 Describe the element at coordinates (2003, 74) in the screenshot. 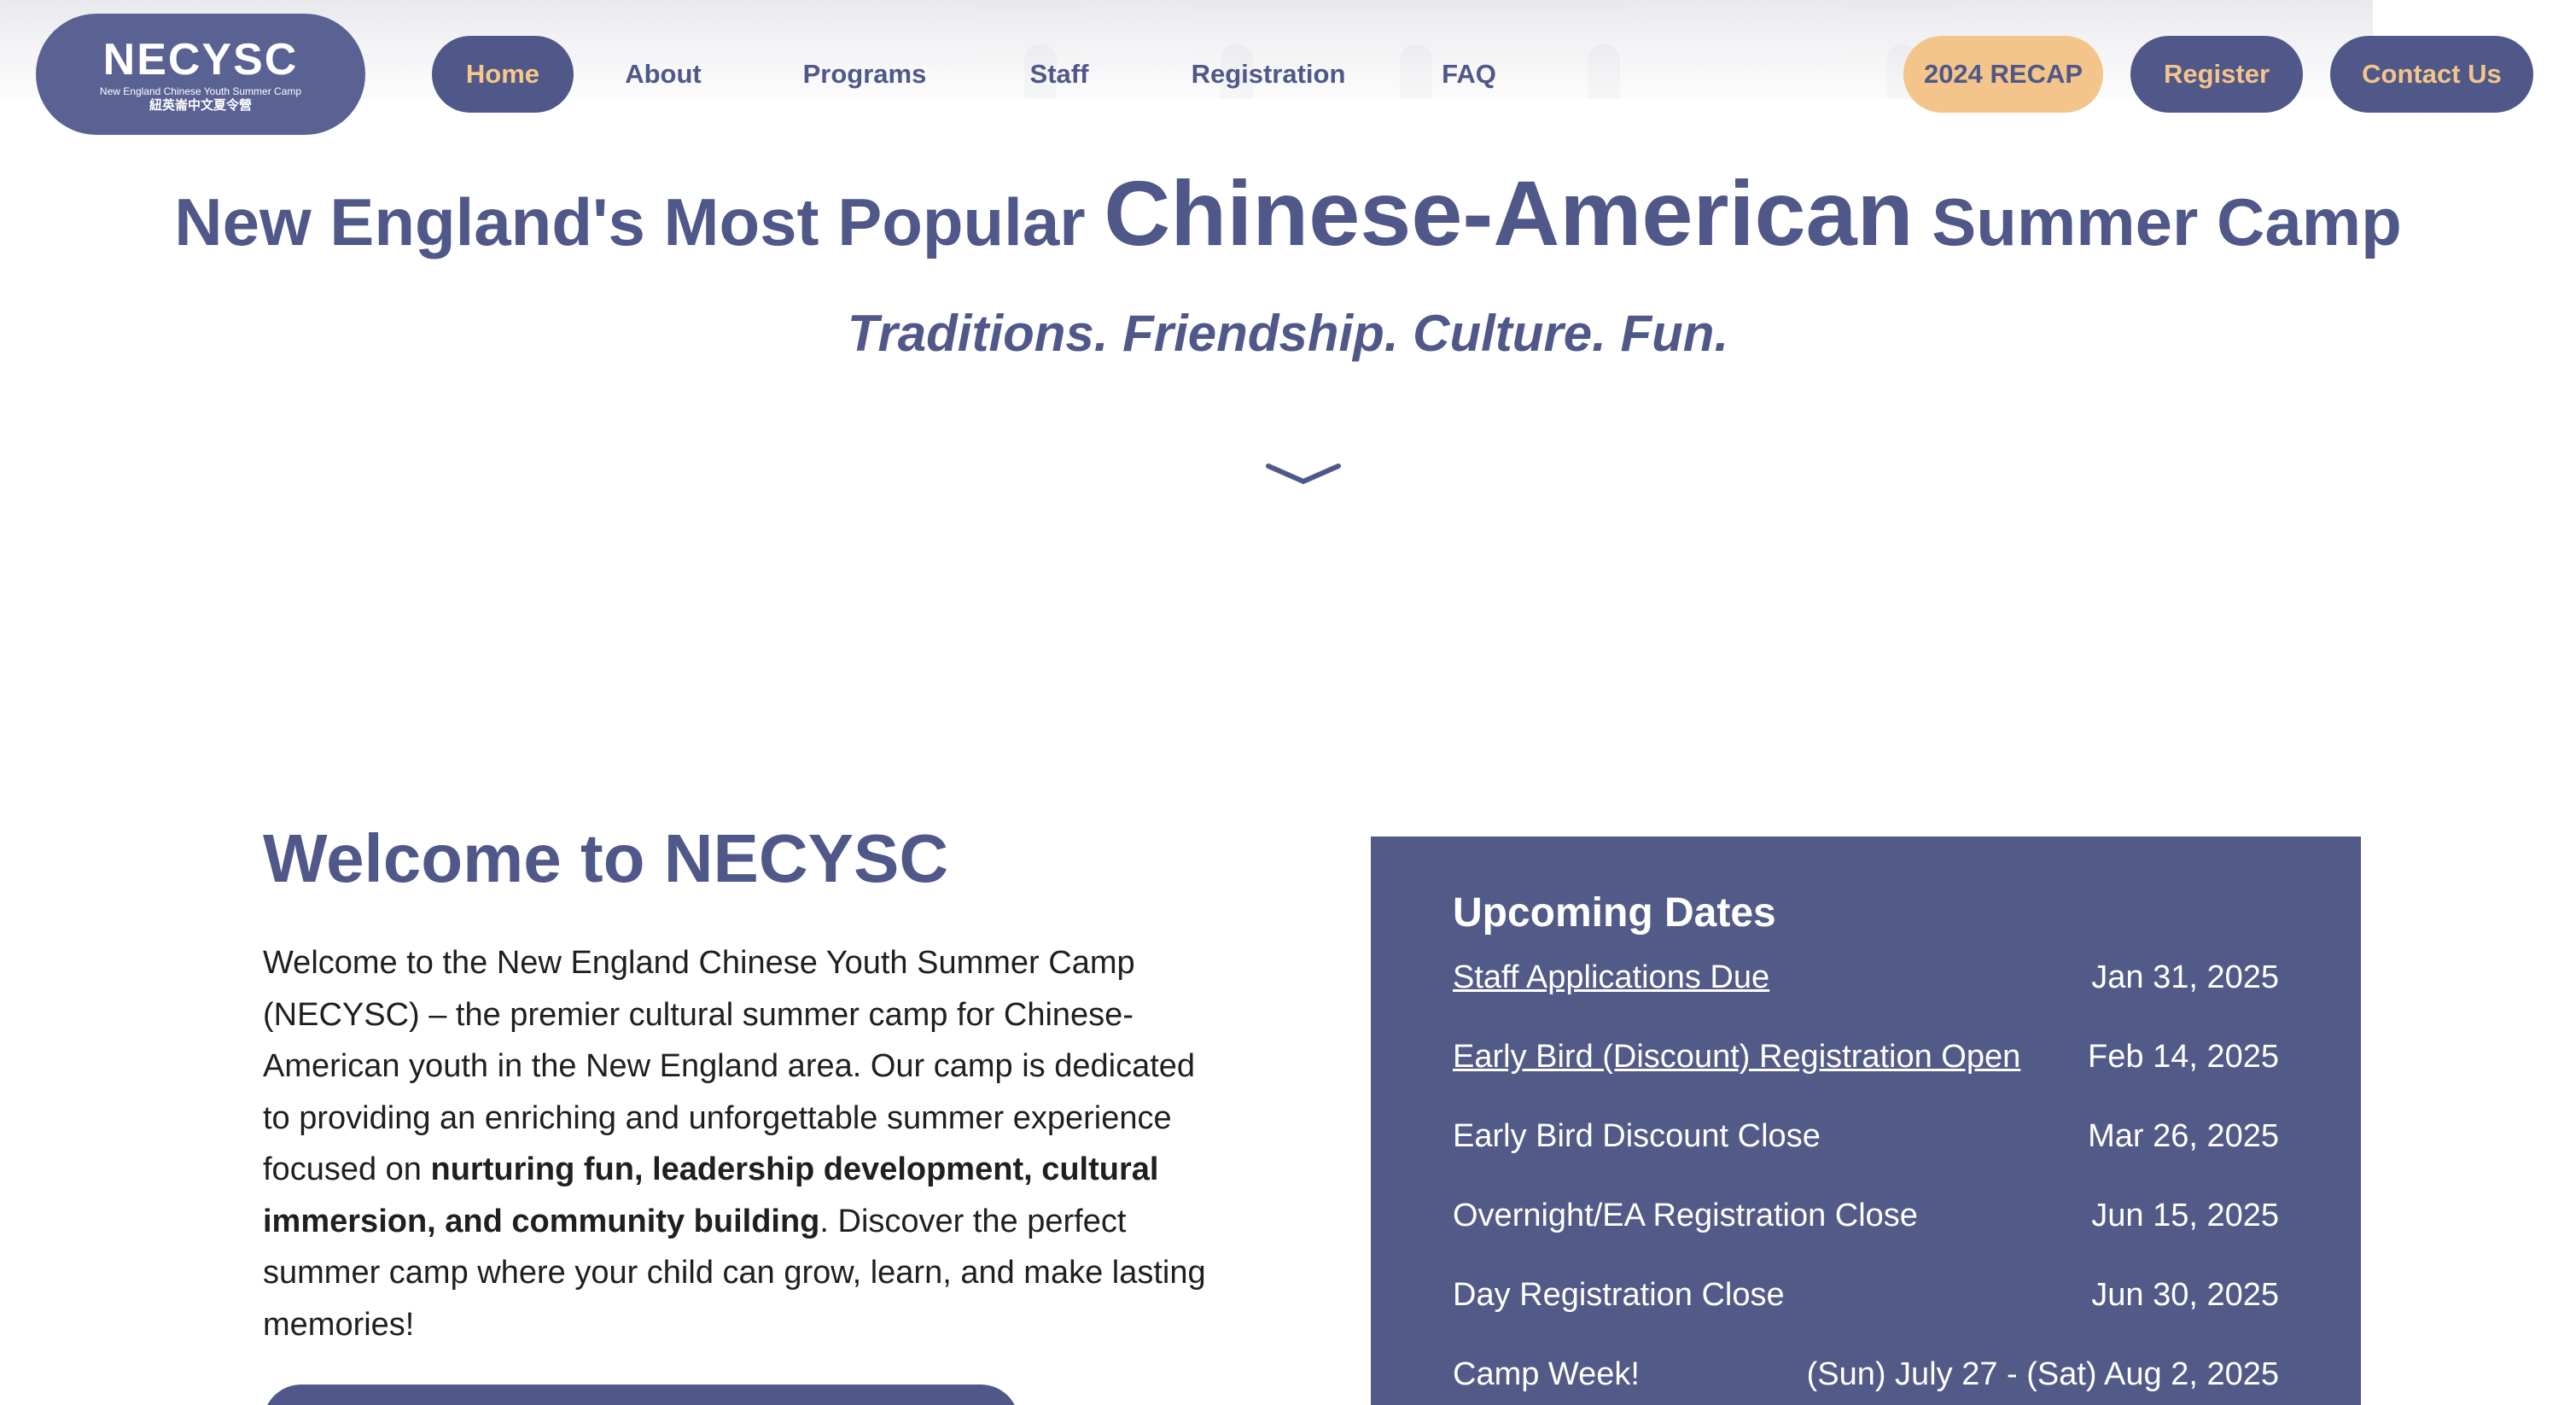

I see `recap-button: 2024 RECAP` at that location.